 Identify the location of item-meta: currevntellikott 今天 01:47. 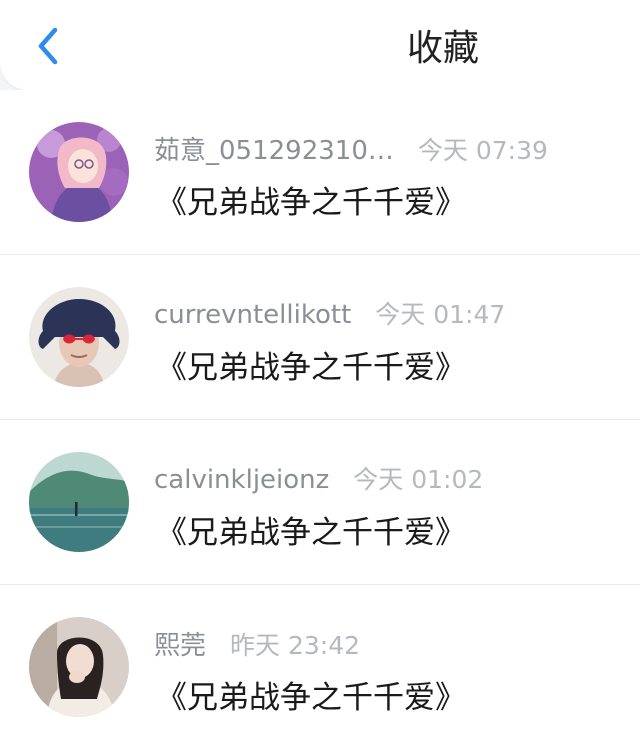
(329, 313).